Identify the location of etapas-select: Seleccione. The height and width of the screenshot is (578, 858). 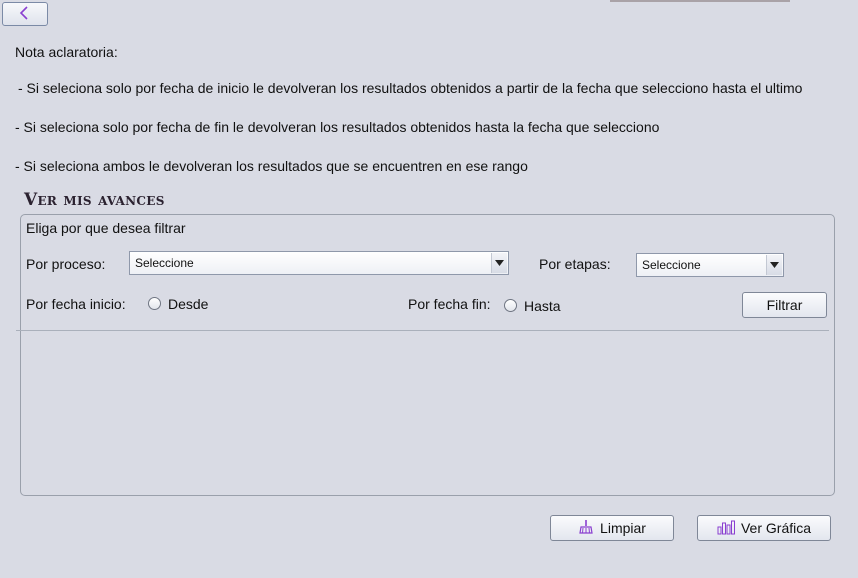
(710, 265).